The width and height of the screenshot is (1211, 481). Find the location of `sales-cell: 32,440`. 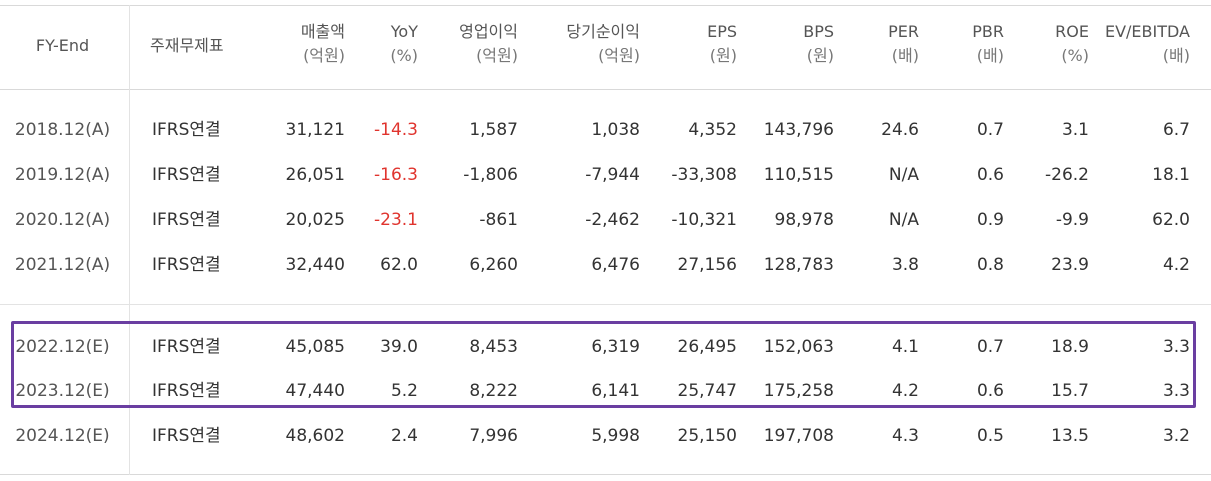

sales-cell: 32,440 is located at coordinates (315, 265).